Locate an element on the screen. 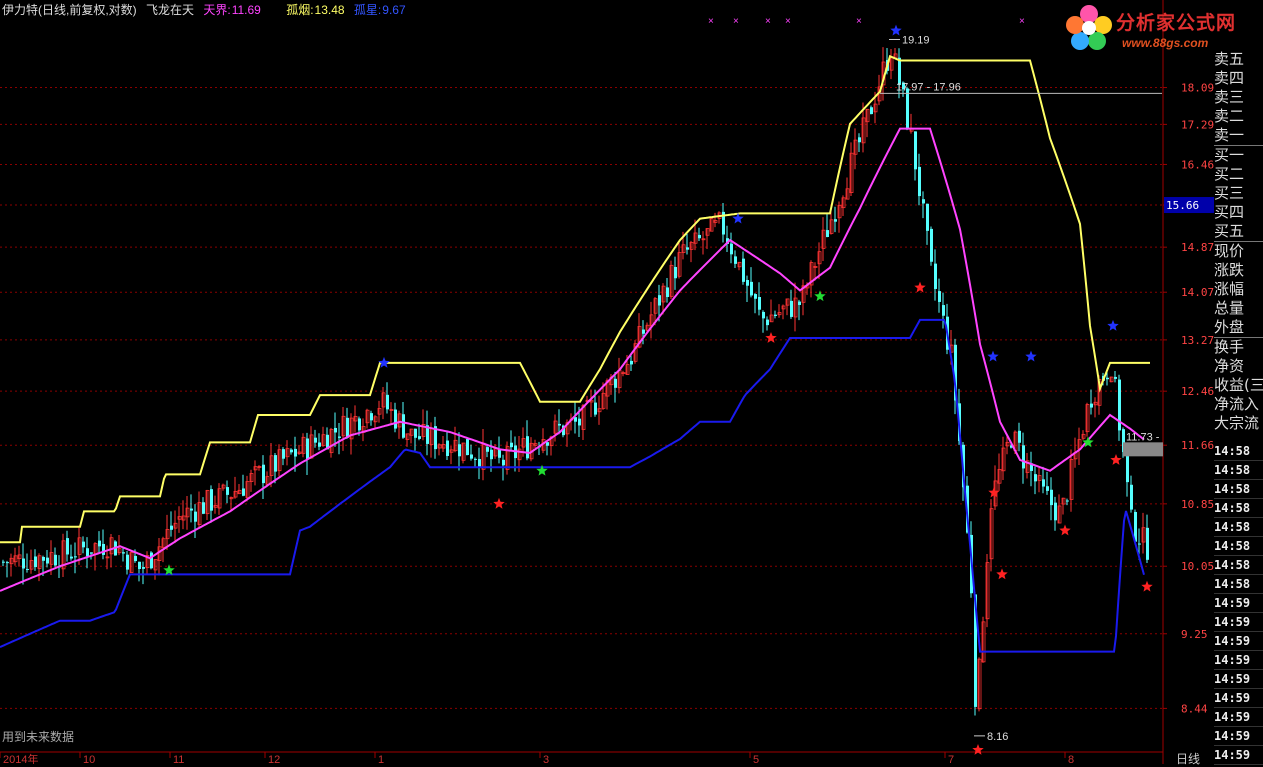 Image resolution: width=1263 pixels, height=767 pixels. quote-field-label: 大宗流 is located at coordinates (1237, 423).